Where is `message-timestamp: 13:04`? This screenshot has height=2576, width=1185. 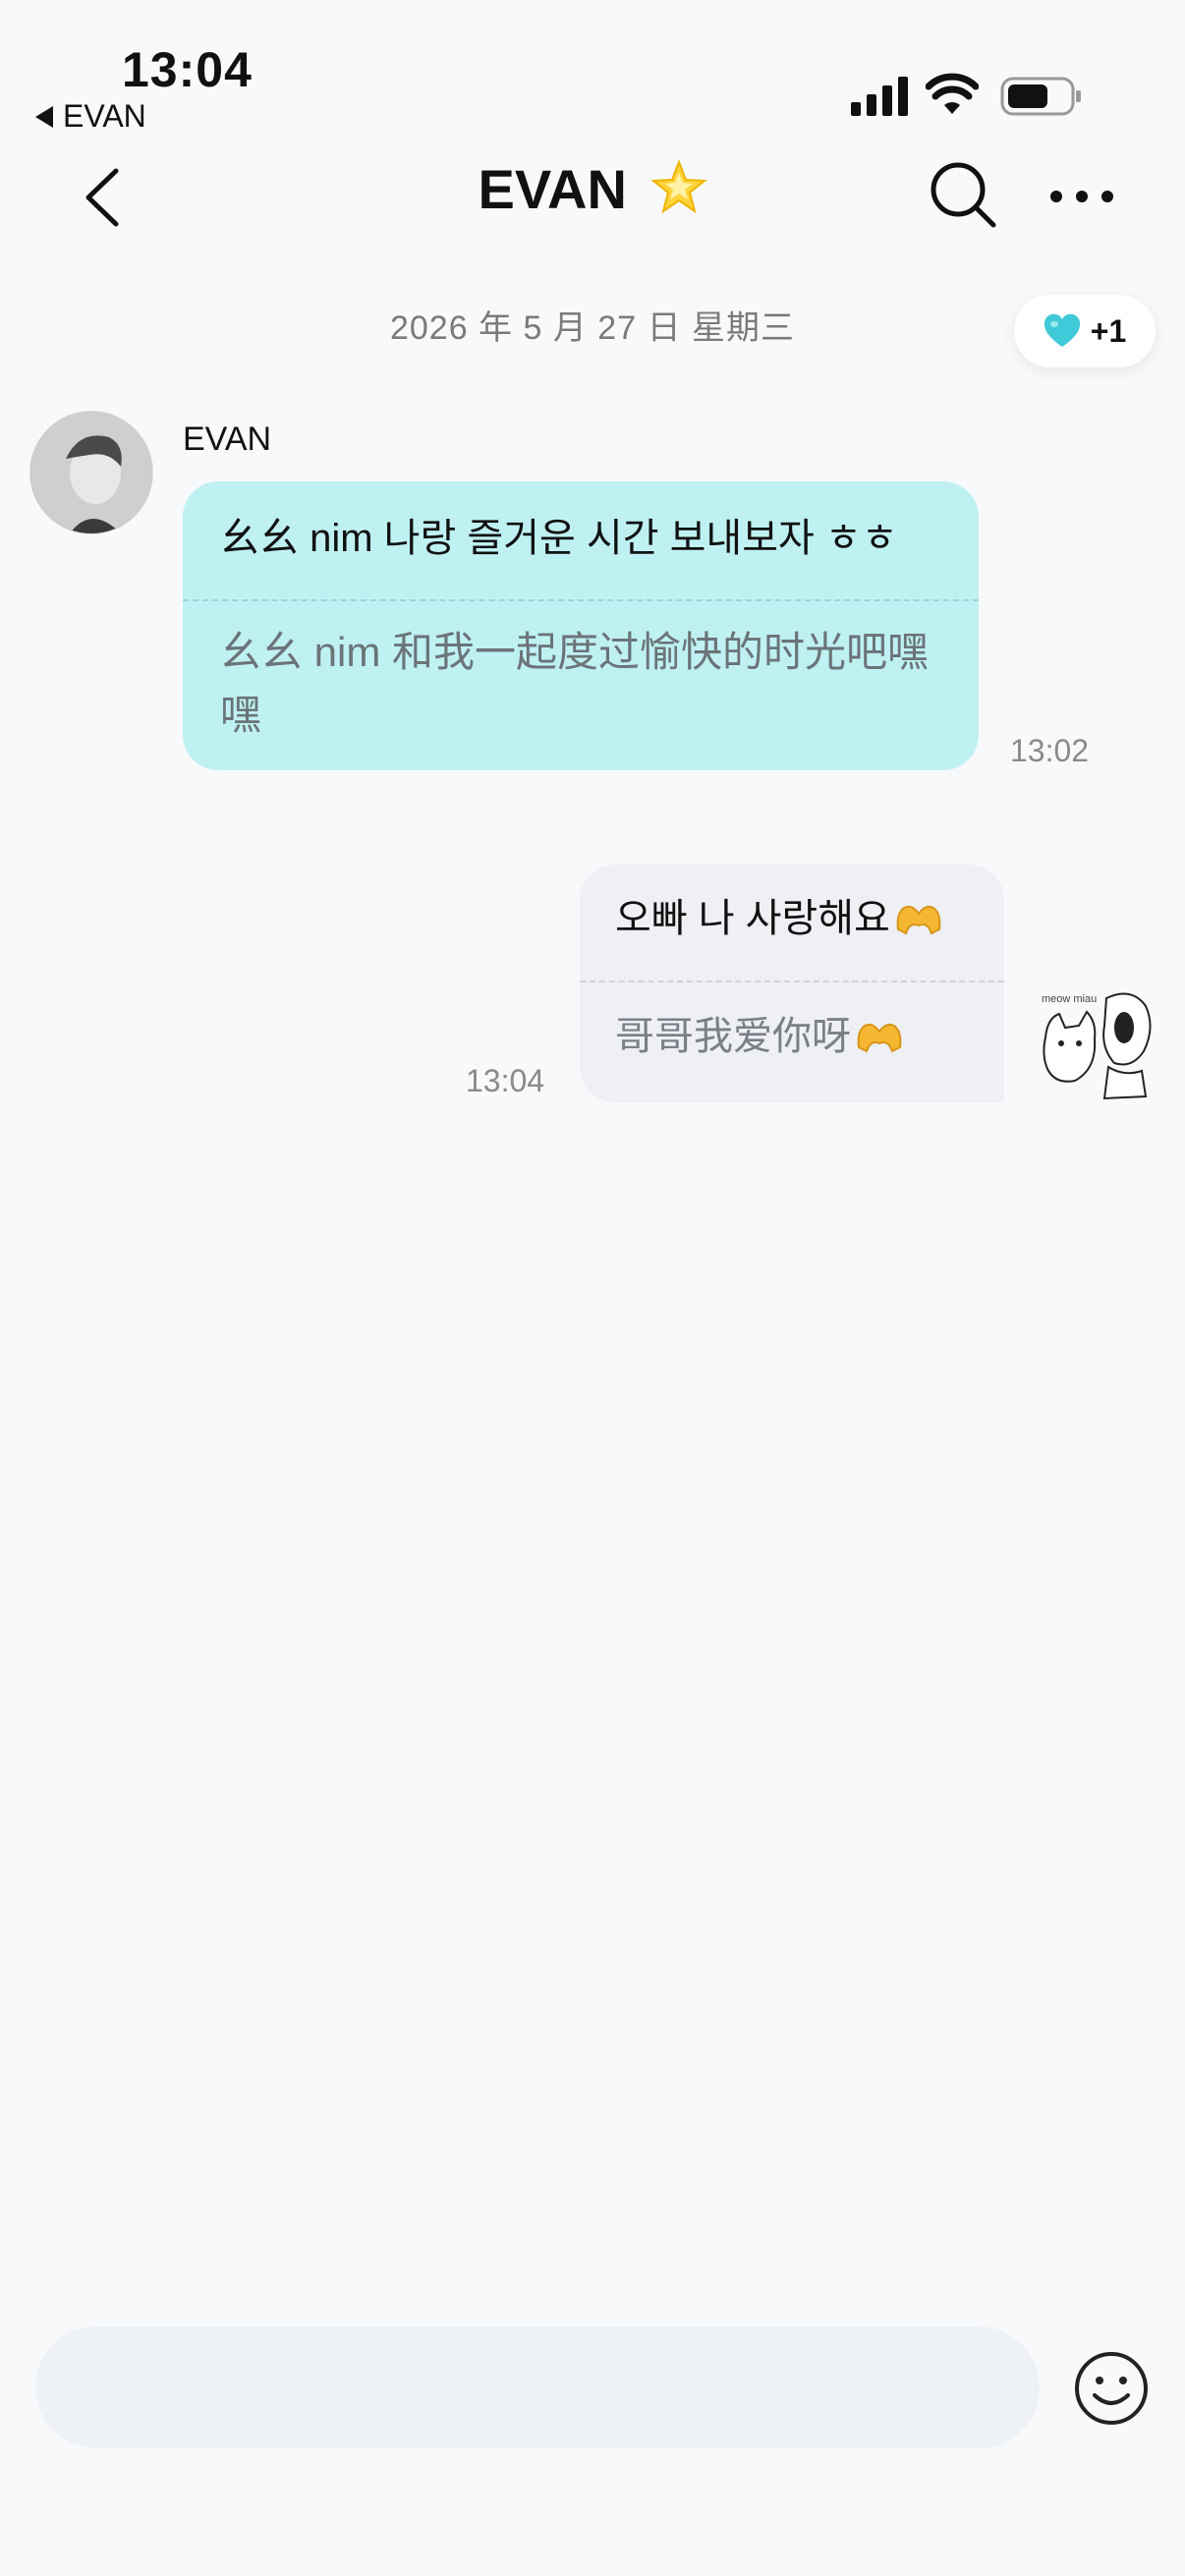
message-timestamp: 13:04 is located at coordinates (505, 1080).